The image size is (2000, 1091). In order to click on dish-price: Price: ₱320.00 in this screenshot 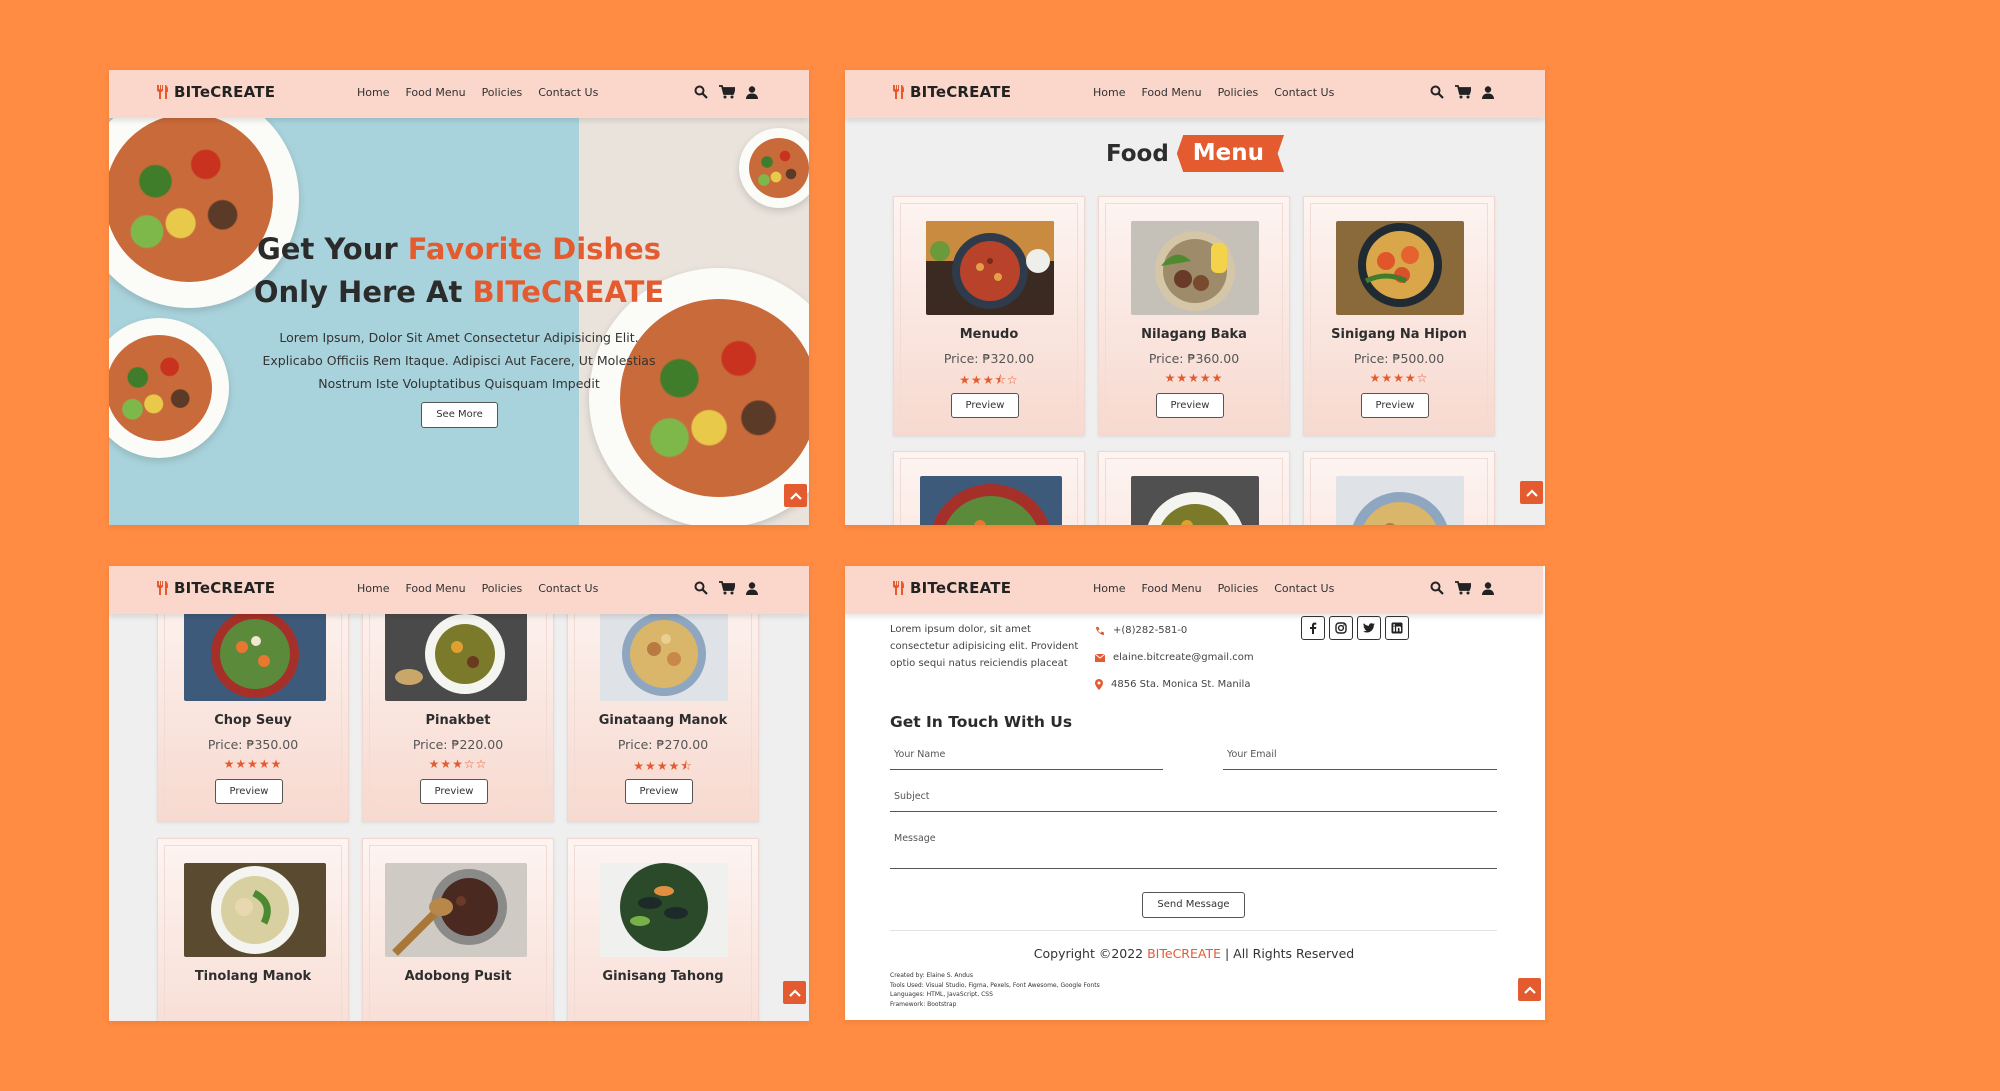, I will do `click(989, 358)`.